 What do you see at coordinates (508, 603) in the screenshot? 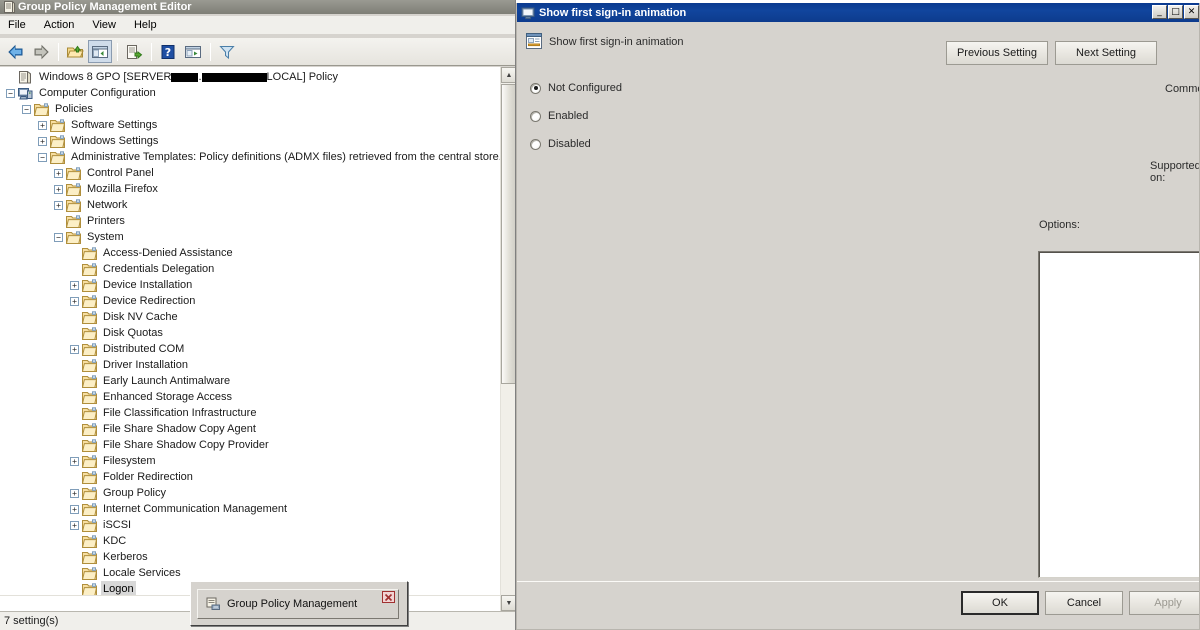
I see `tree-scroll-down-arrow: ▼` at bounding box center [508, 603].